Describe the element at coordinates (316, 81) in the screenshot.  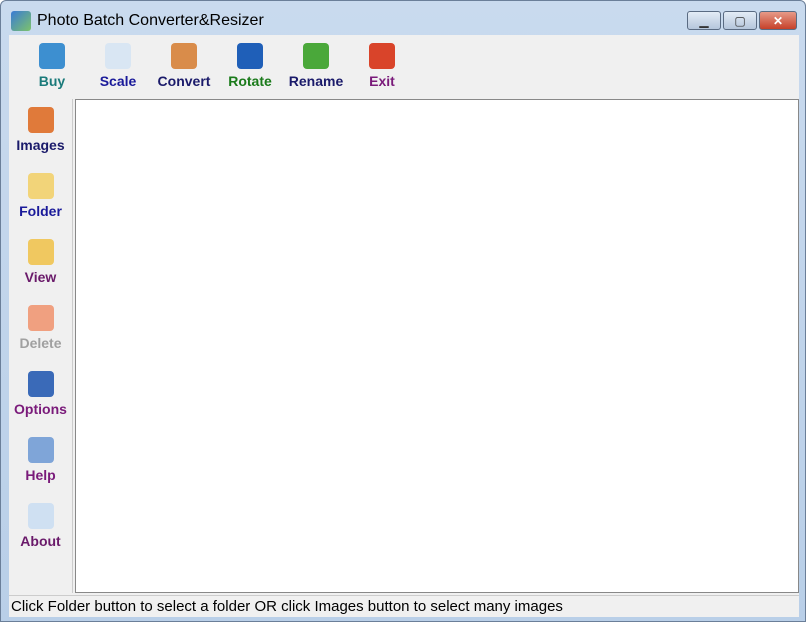
I see `button-label: Rename` at that location.